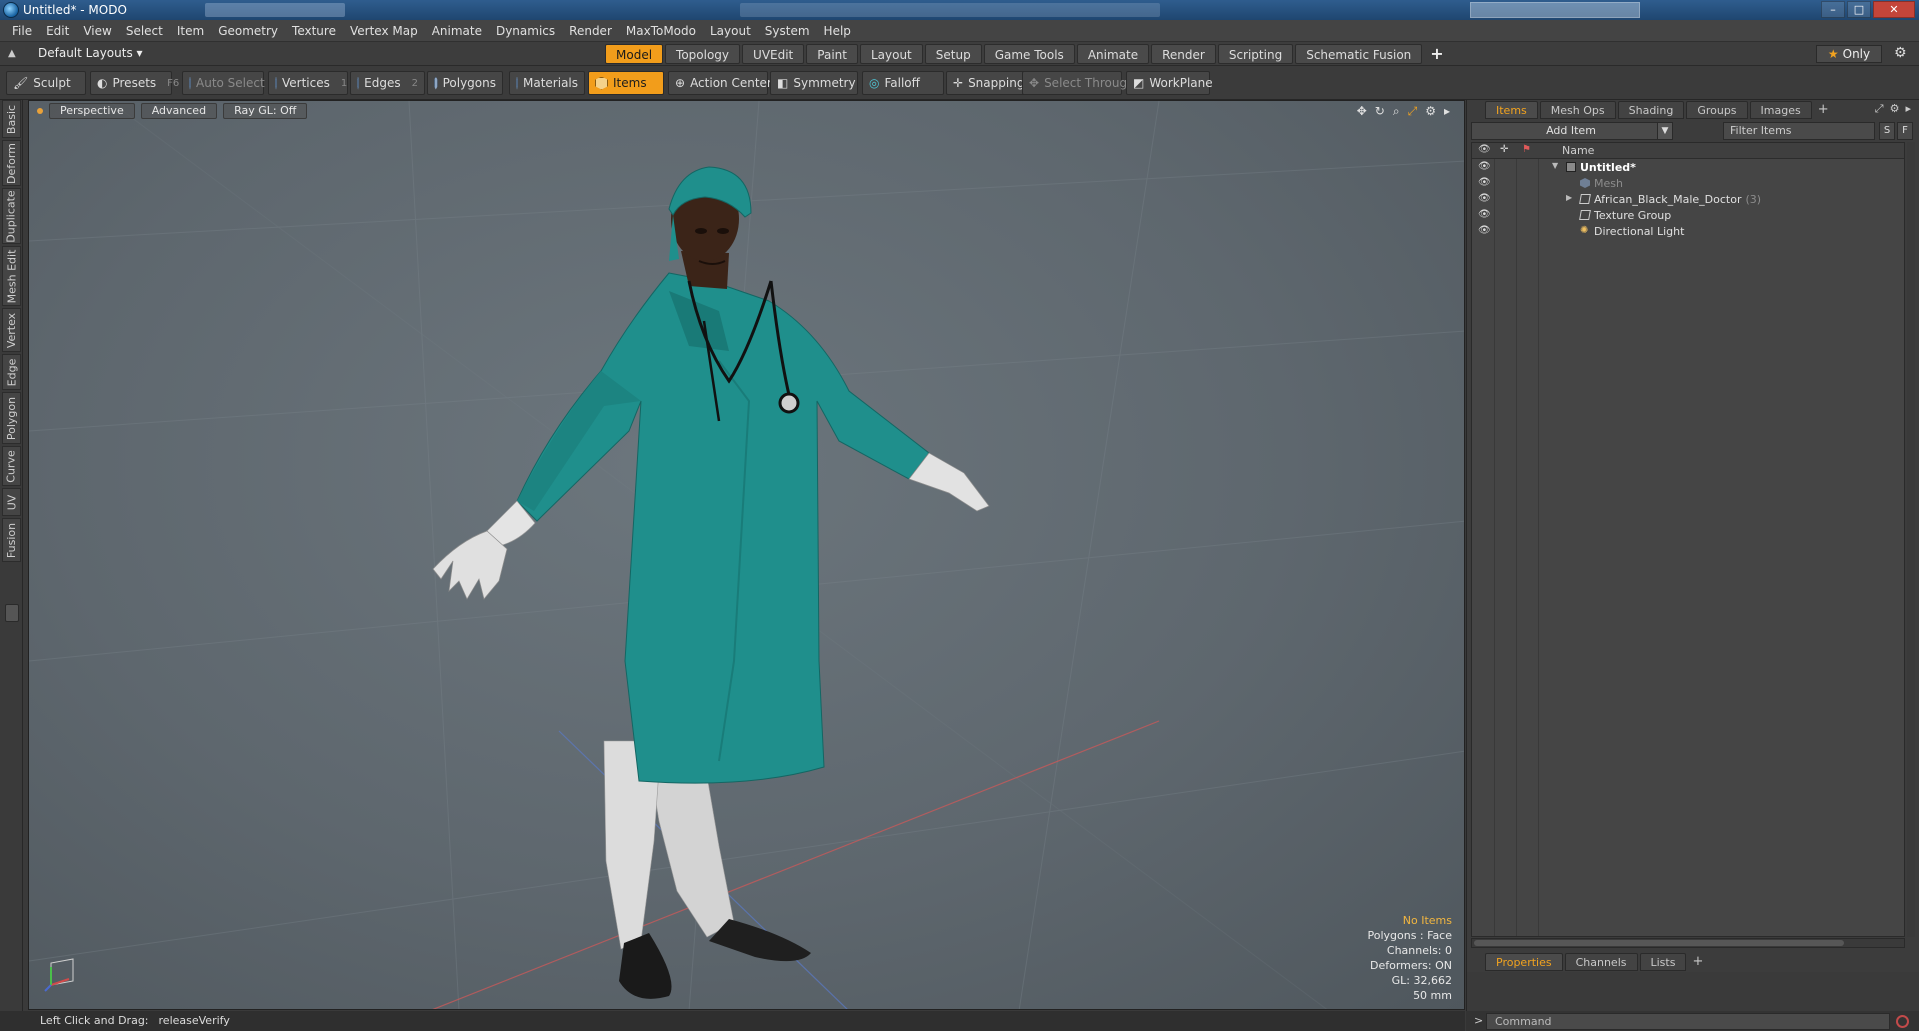 The image size is (1919, 1031). Describe the element at coordinates (1908, 109) in the screenshot. I see `panel-arrow-icon: ▸` at that location.